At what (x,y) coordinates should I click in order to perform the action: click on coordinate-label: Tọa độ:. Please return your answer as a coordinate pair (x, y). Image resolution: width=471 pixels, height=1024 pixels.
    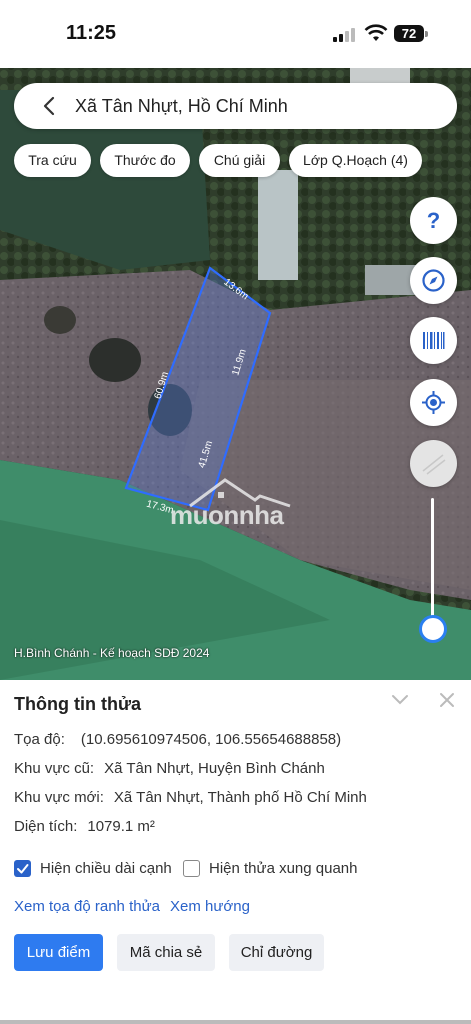
    Looking at the image, I should click on (39, 739).